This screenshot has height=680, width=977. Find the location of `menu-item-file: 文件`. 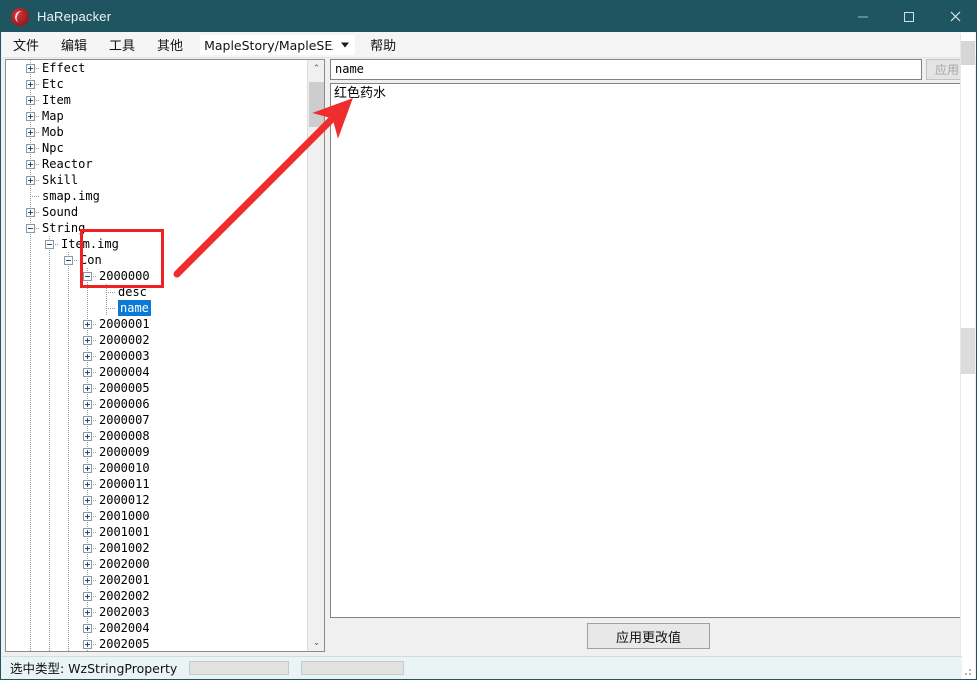

menu-item-file: 文件 is located at coordinates (26, 44).